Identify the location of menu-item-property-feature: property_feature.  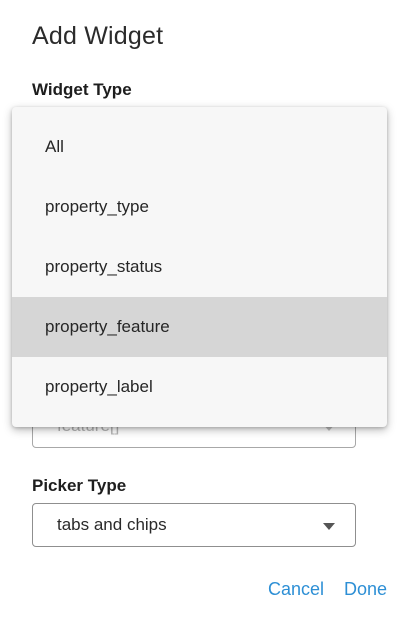
(199, 327).